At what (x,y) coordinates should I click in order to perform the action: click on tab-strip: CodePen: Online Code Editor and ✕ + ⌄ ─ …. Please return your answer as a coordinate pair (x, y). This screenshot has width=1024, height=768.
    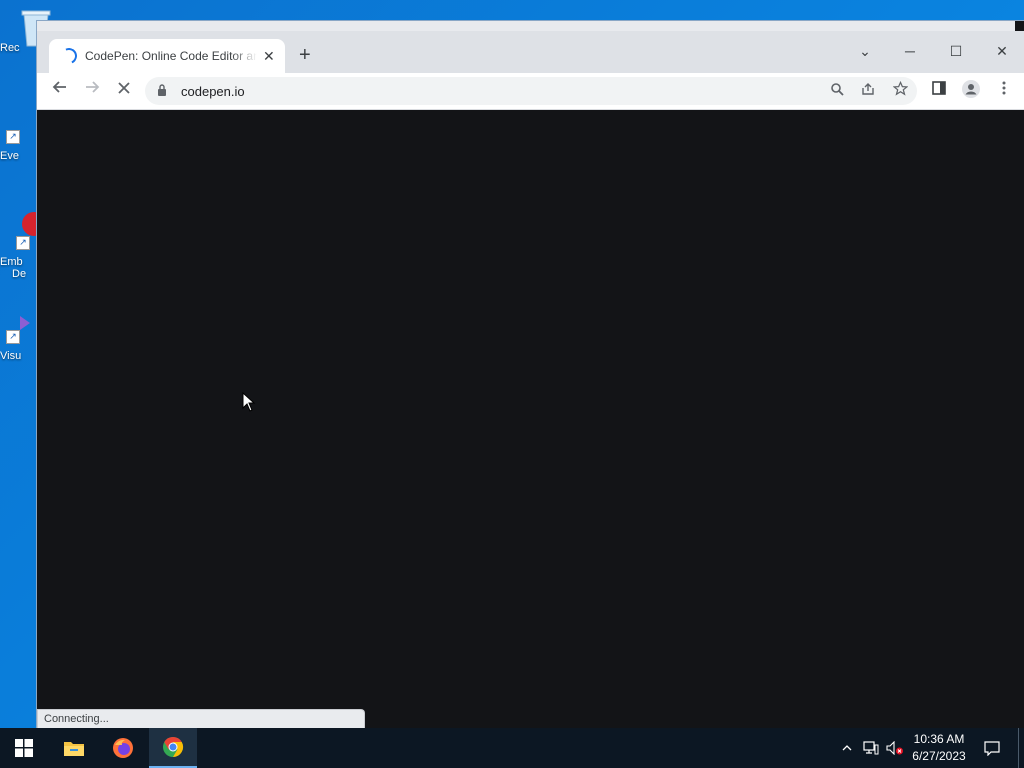
    Looking at the image, I should click on (530, 52).